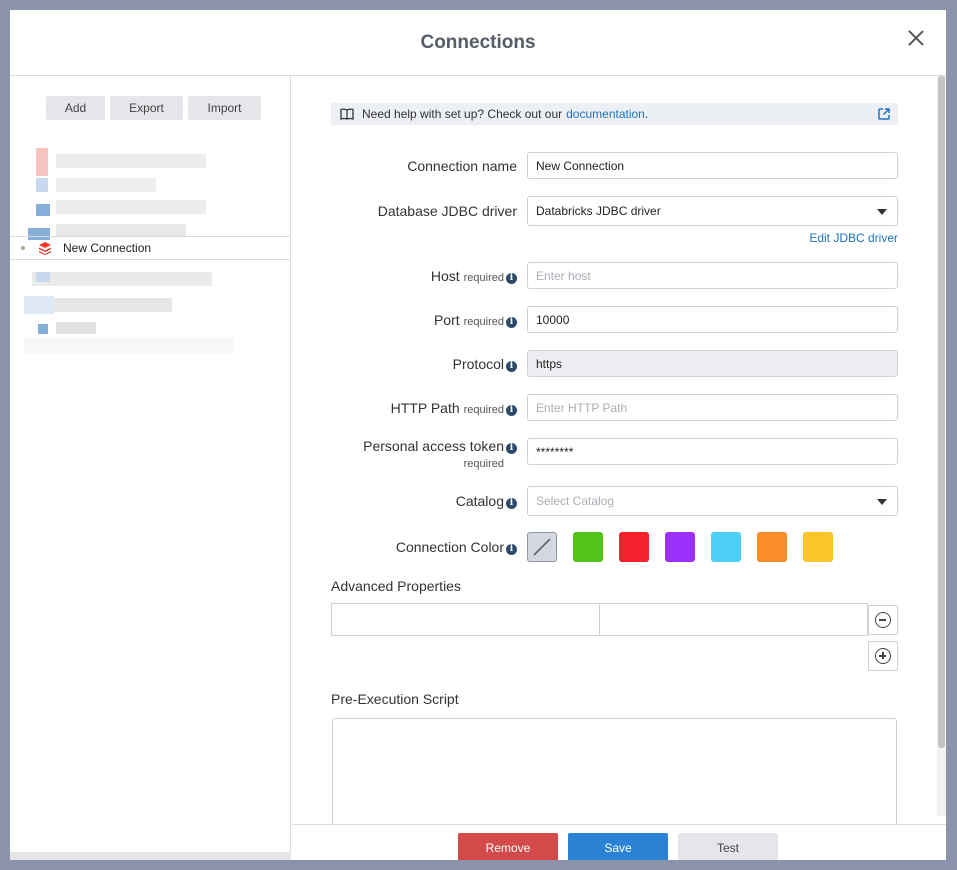 The height and width of the screenshot is (870, 957). Describe the element at coordinates (680, 547) in the screenshot. I see `color-swatch-purple` at that location.